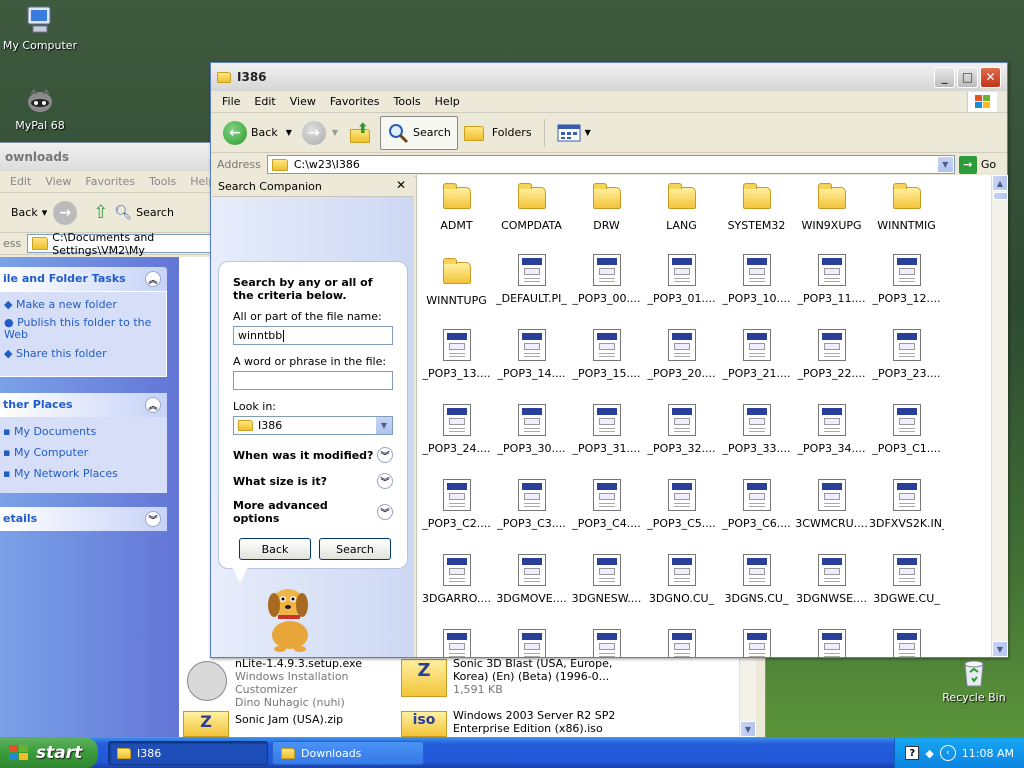 Image resolution: width=1024 pixels, height=768 pixels. I want to click on taskbar-button-downloads: Downloads, so click(348, 753).